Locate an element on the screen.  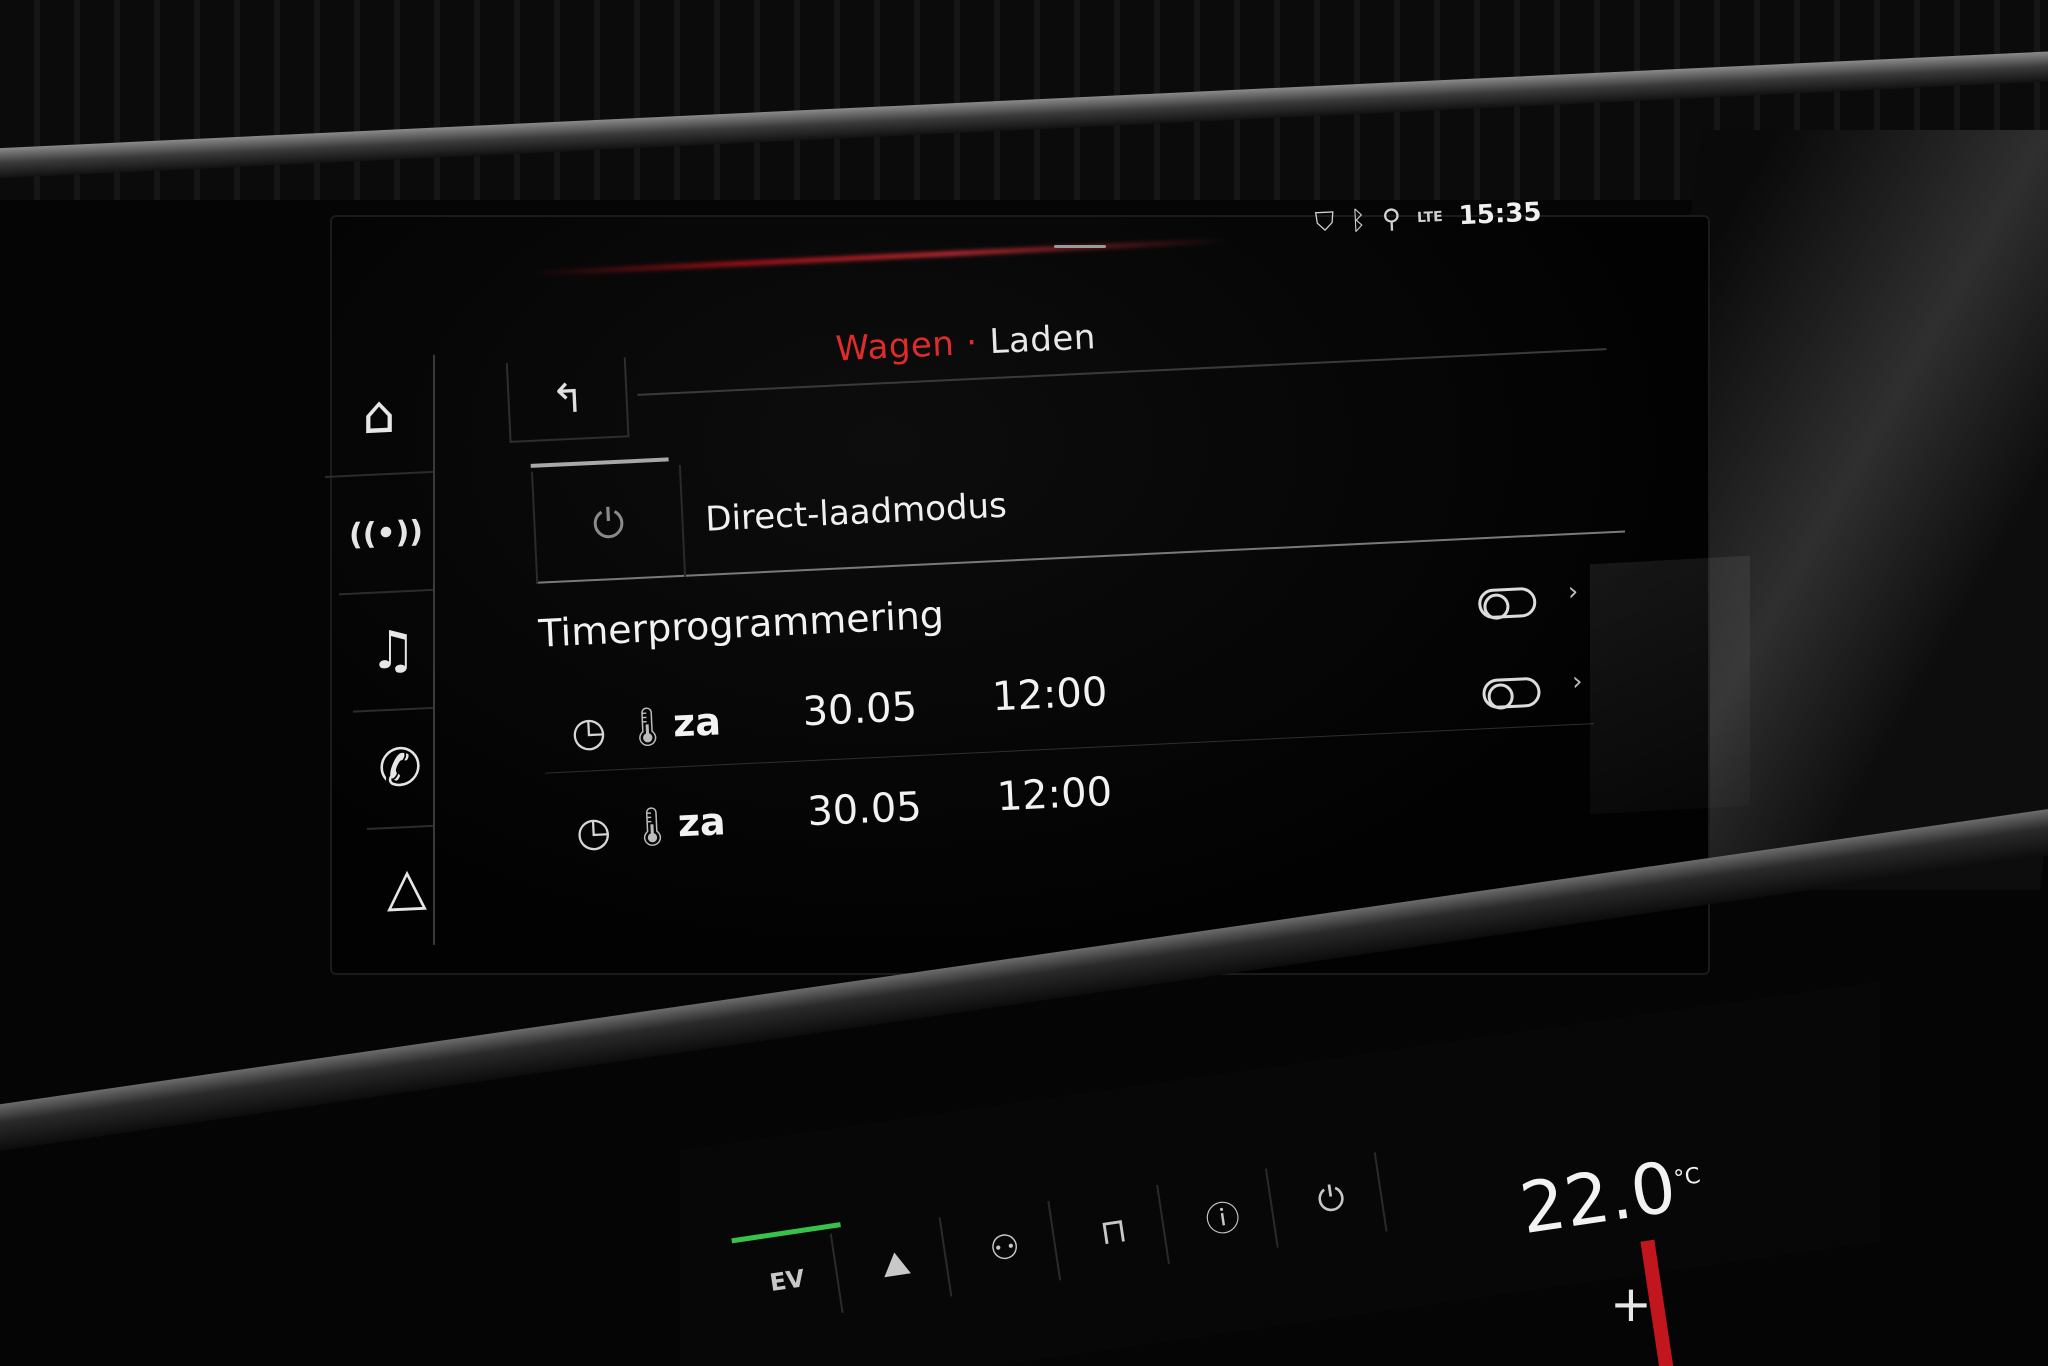
timer-1-chevron-right-icon: › is located at coordinates (1573, 592).